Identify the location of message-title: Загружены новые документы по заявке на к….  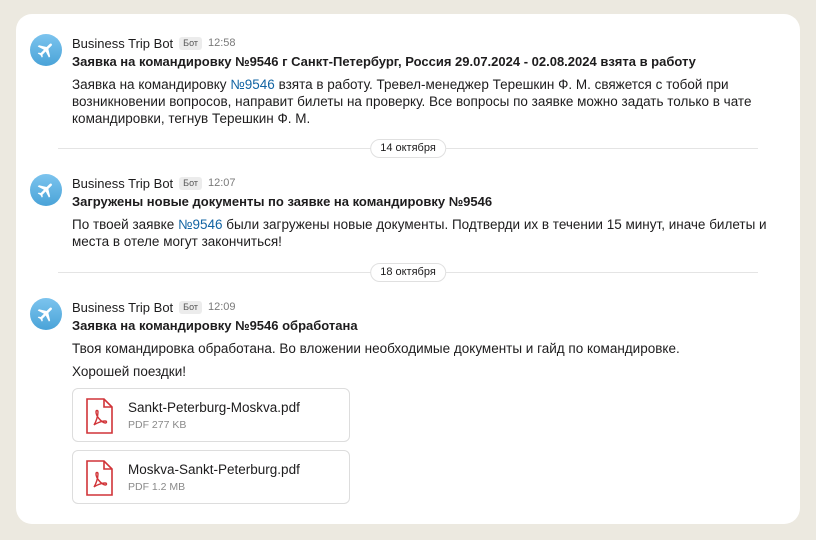
(282, 201).